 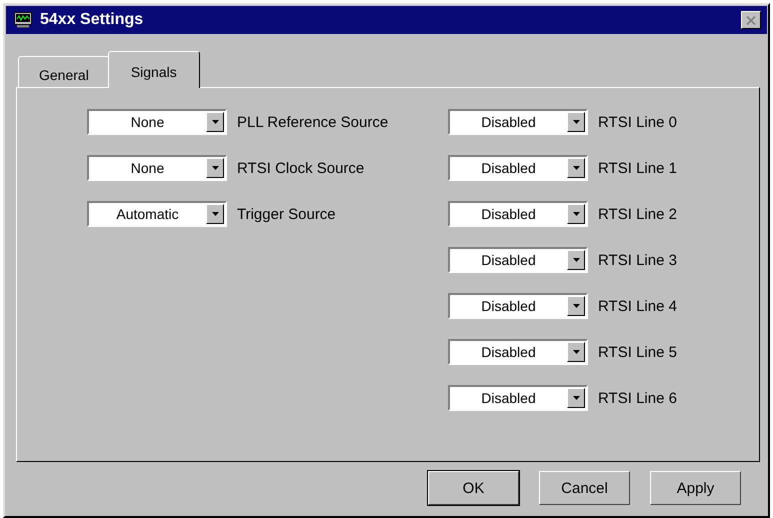 What do you see at coordinates (637, 168) in the screenshot?
I see `setting-label: RTSI Line 1` at bounding box center [637, 168].